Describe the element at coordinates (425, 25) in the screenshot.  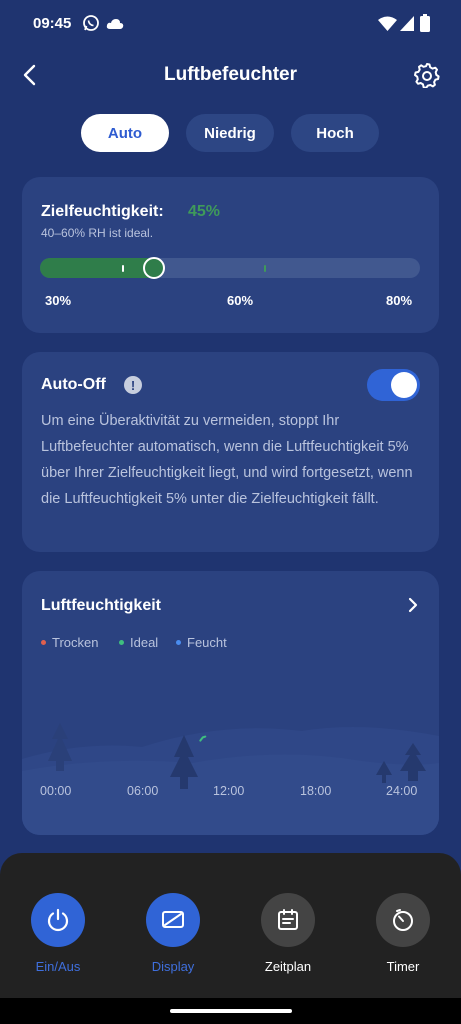
I see `battery-icon` at that location.